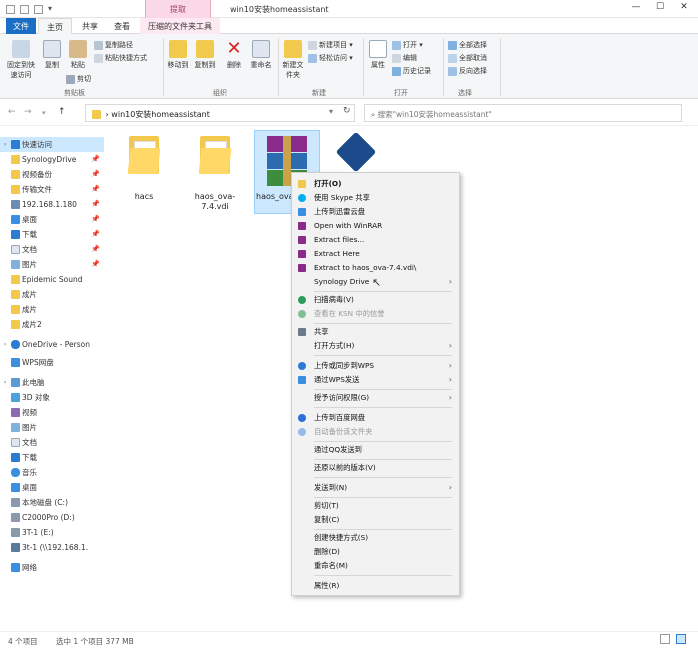 Image resolution: width=698 pixels, height=649 pixels. What do you see at coordinates (144, 168) in the screenshot?
I see `file-item-hacs: hacs` at bounding box center [144, 168].